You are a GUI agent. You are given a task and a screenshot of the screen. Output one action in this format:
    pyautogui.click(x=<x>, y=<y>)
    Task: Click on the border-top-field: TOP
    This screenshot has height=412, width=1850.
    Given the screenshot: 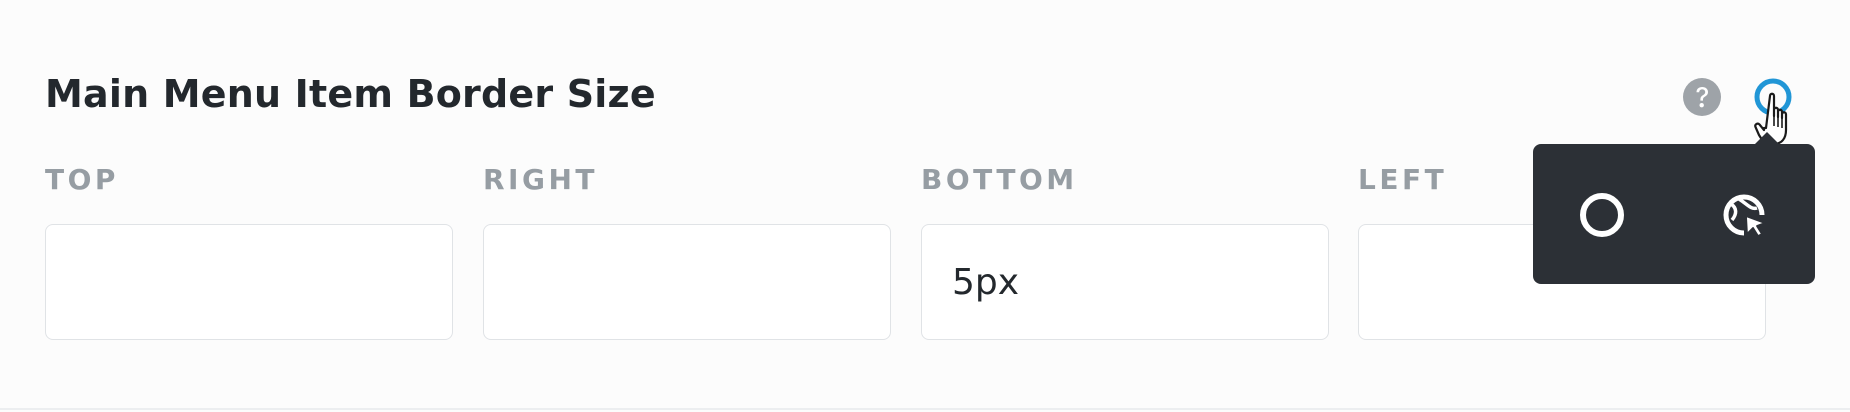 What is the action you would take?
    pyautogui.click(x=249, y=250)
    